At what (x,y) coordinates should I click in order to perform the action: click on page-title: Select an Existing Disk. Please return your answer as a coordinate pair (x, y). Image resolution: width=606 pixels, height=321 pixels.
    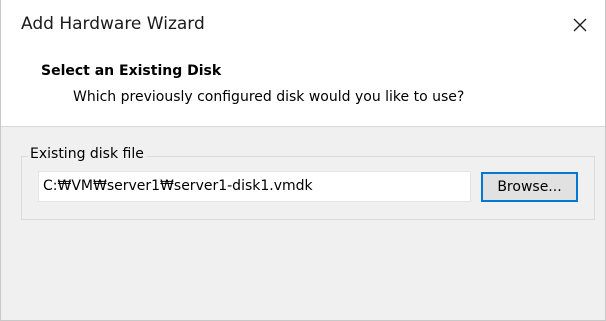
    Looking at the image, I should click on (131, 71).